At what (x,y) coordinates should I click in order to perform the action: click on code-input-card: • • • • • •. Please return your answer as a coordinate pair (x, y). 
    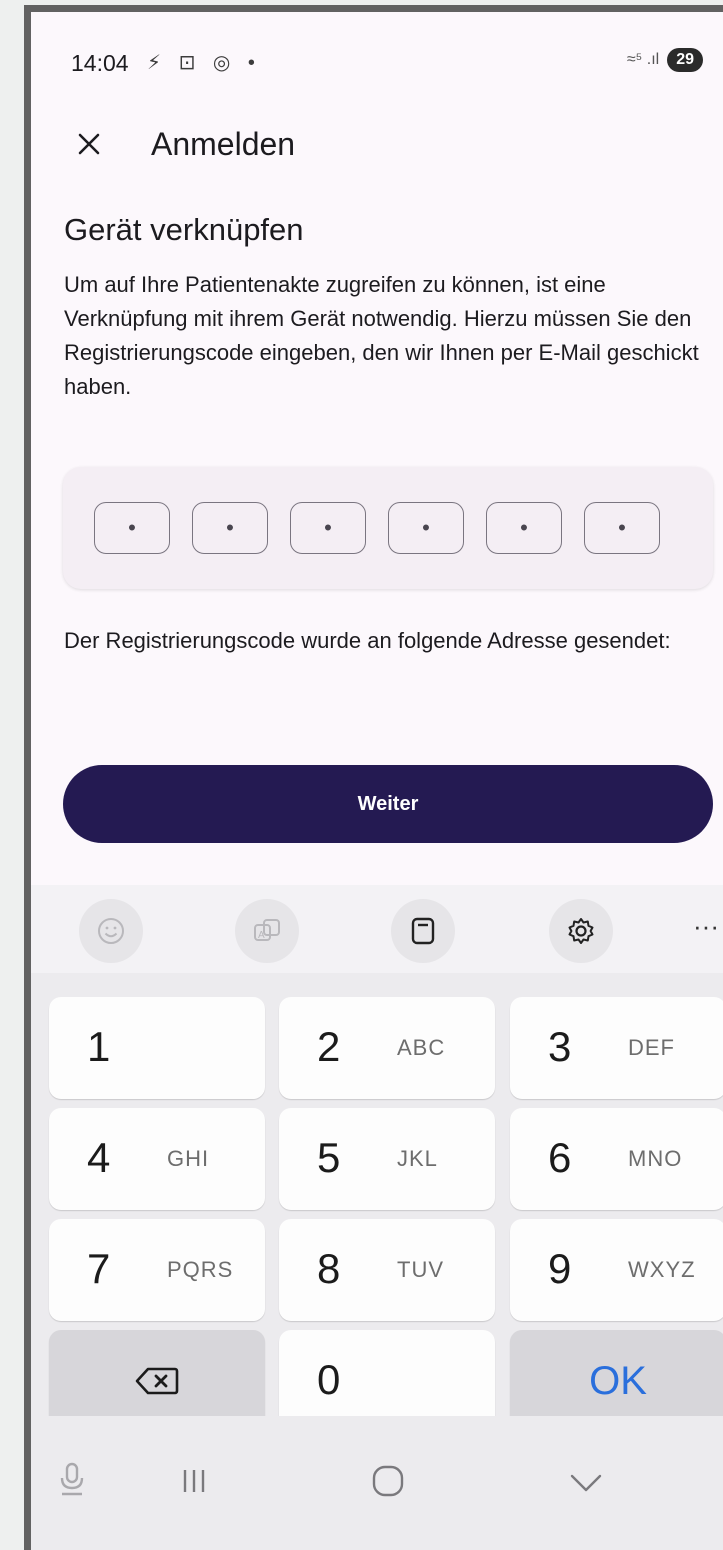
    Looking at the image, I should click on (388, 528).